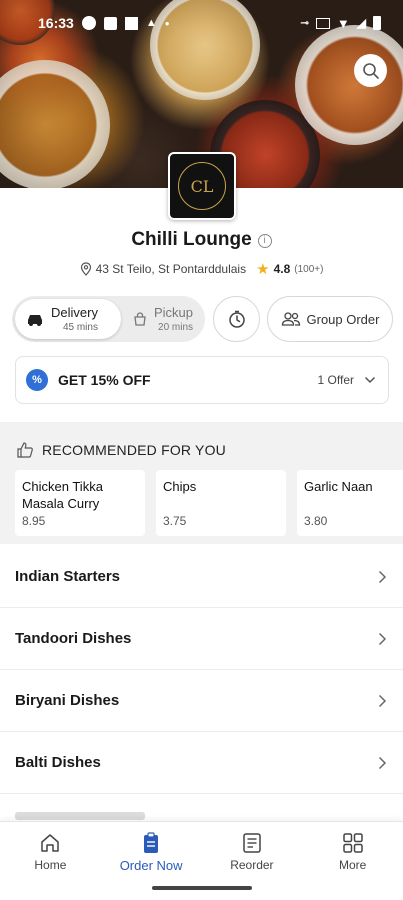  I want to click on pickup-option: Pickup 20 mins, so click(164, 319).